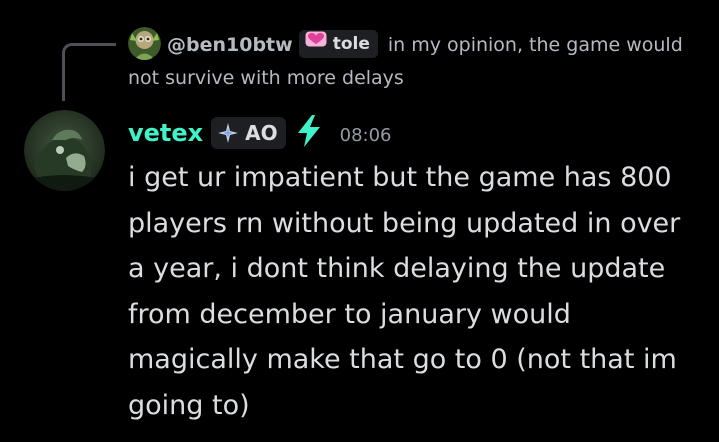  Describe the element at coordinates (230, 45) in the screenshot. I see `reply-username: @ben10btw` at that location.